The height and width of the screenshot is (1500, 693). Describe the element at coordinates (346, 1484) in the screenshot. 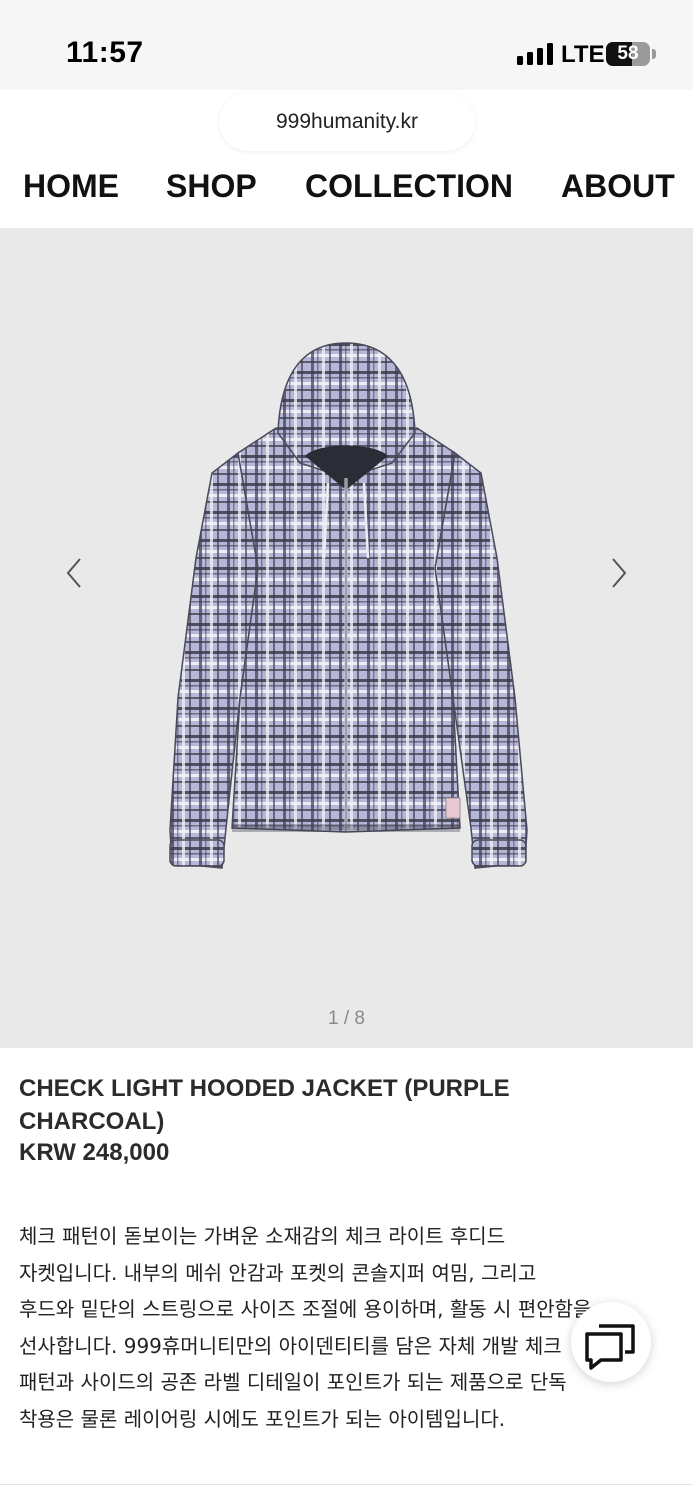

I see `divider` at that location.